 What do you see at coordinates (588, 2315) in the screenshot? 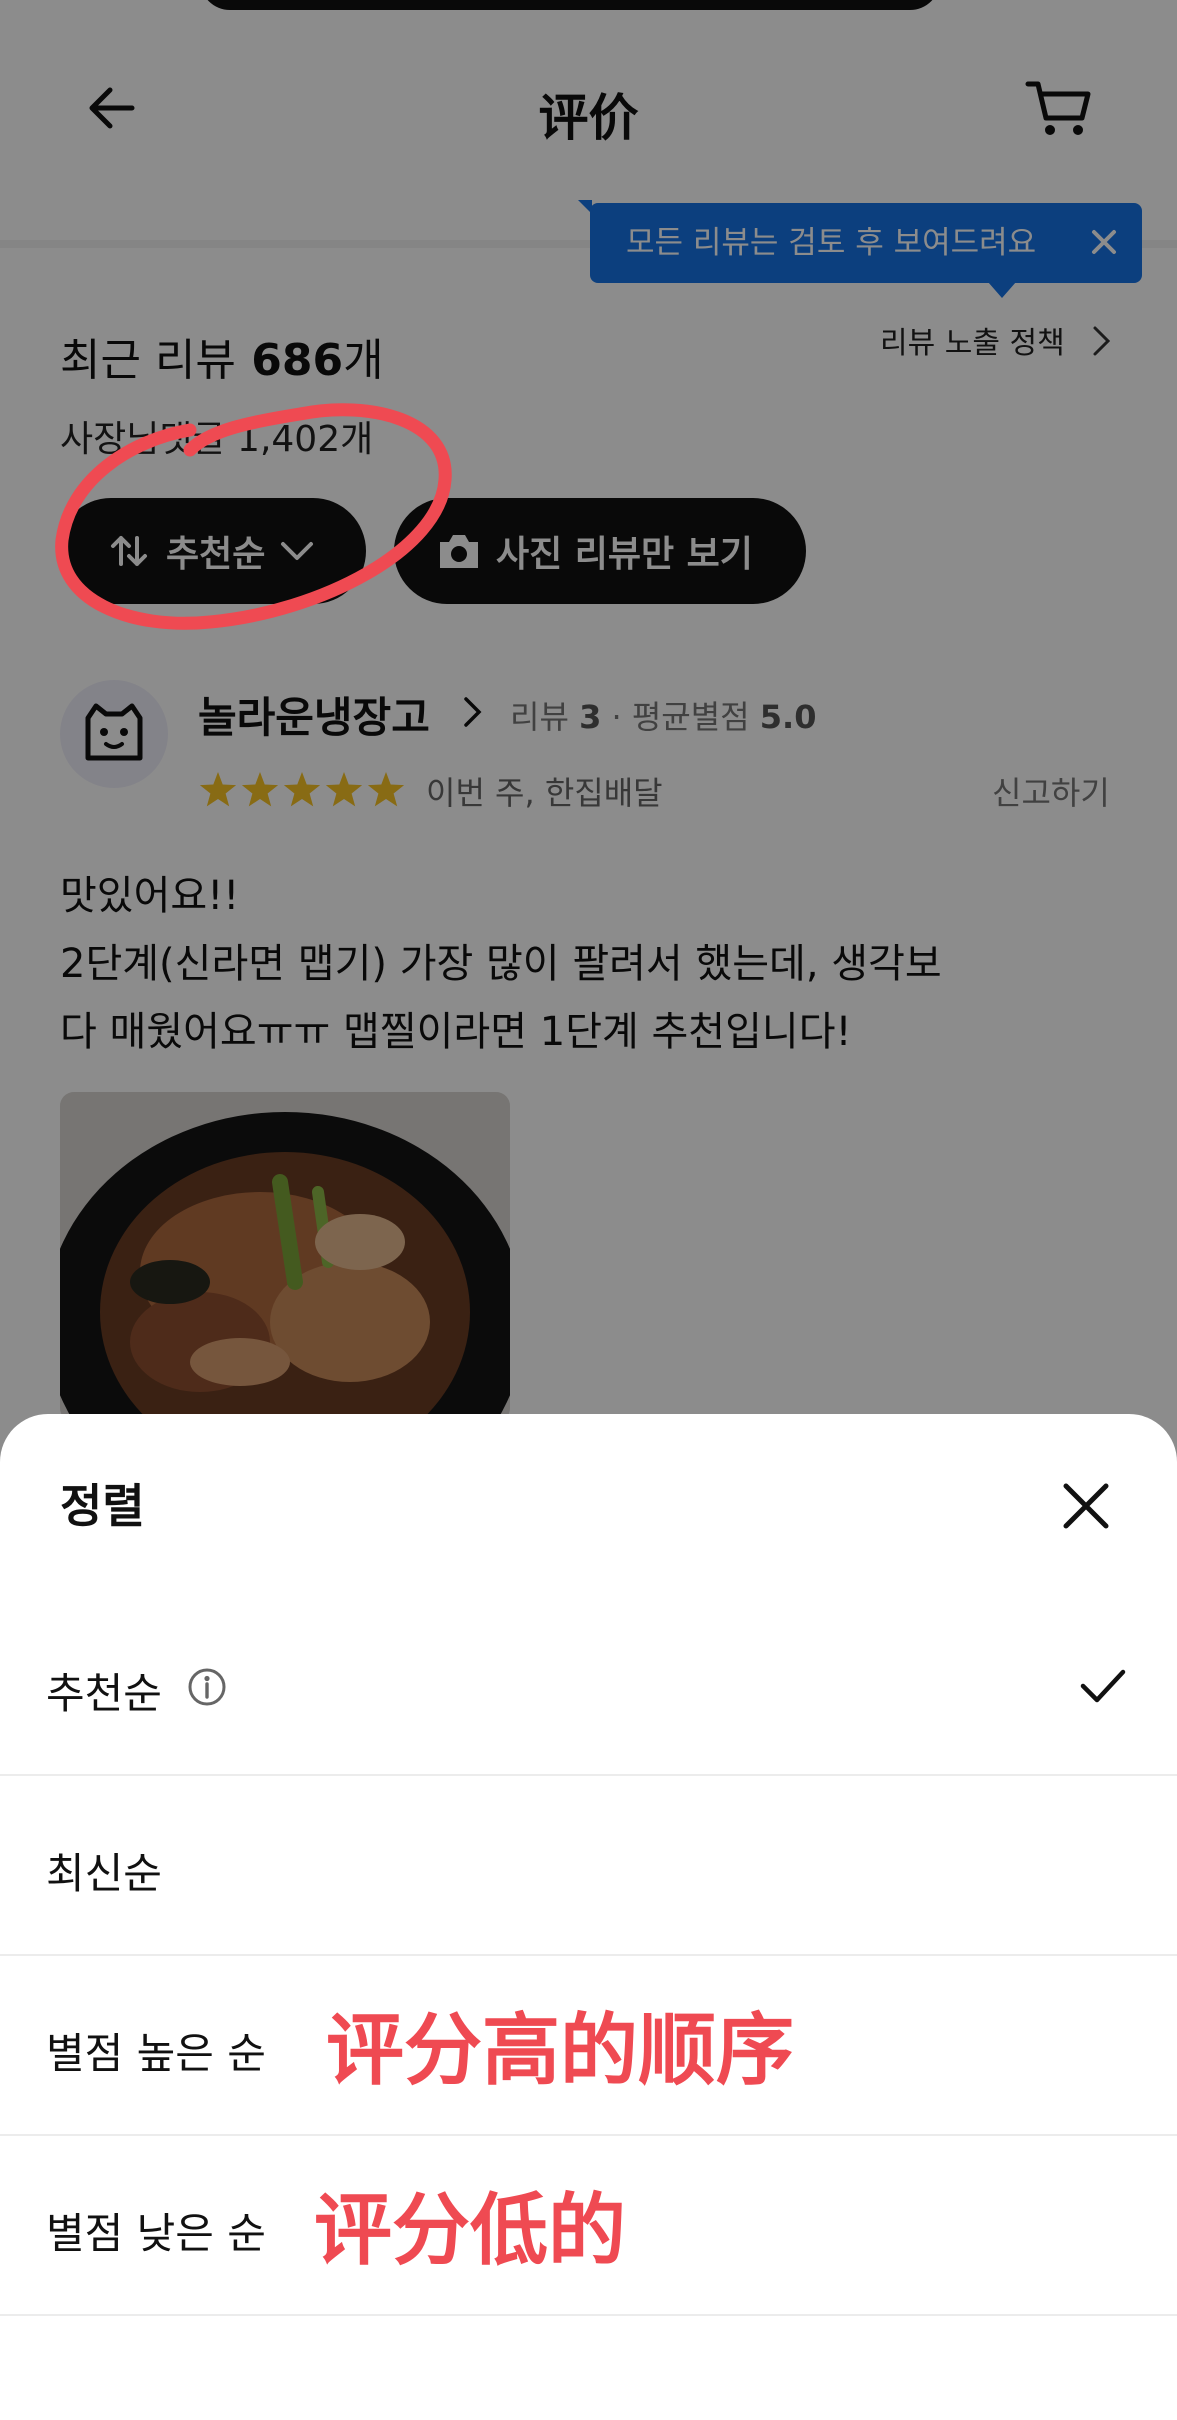
I see `divider` at bounding box center [588, 2315].